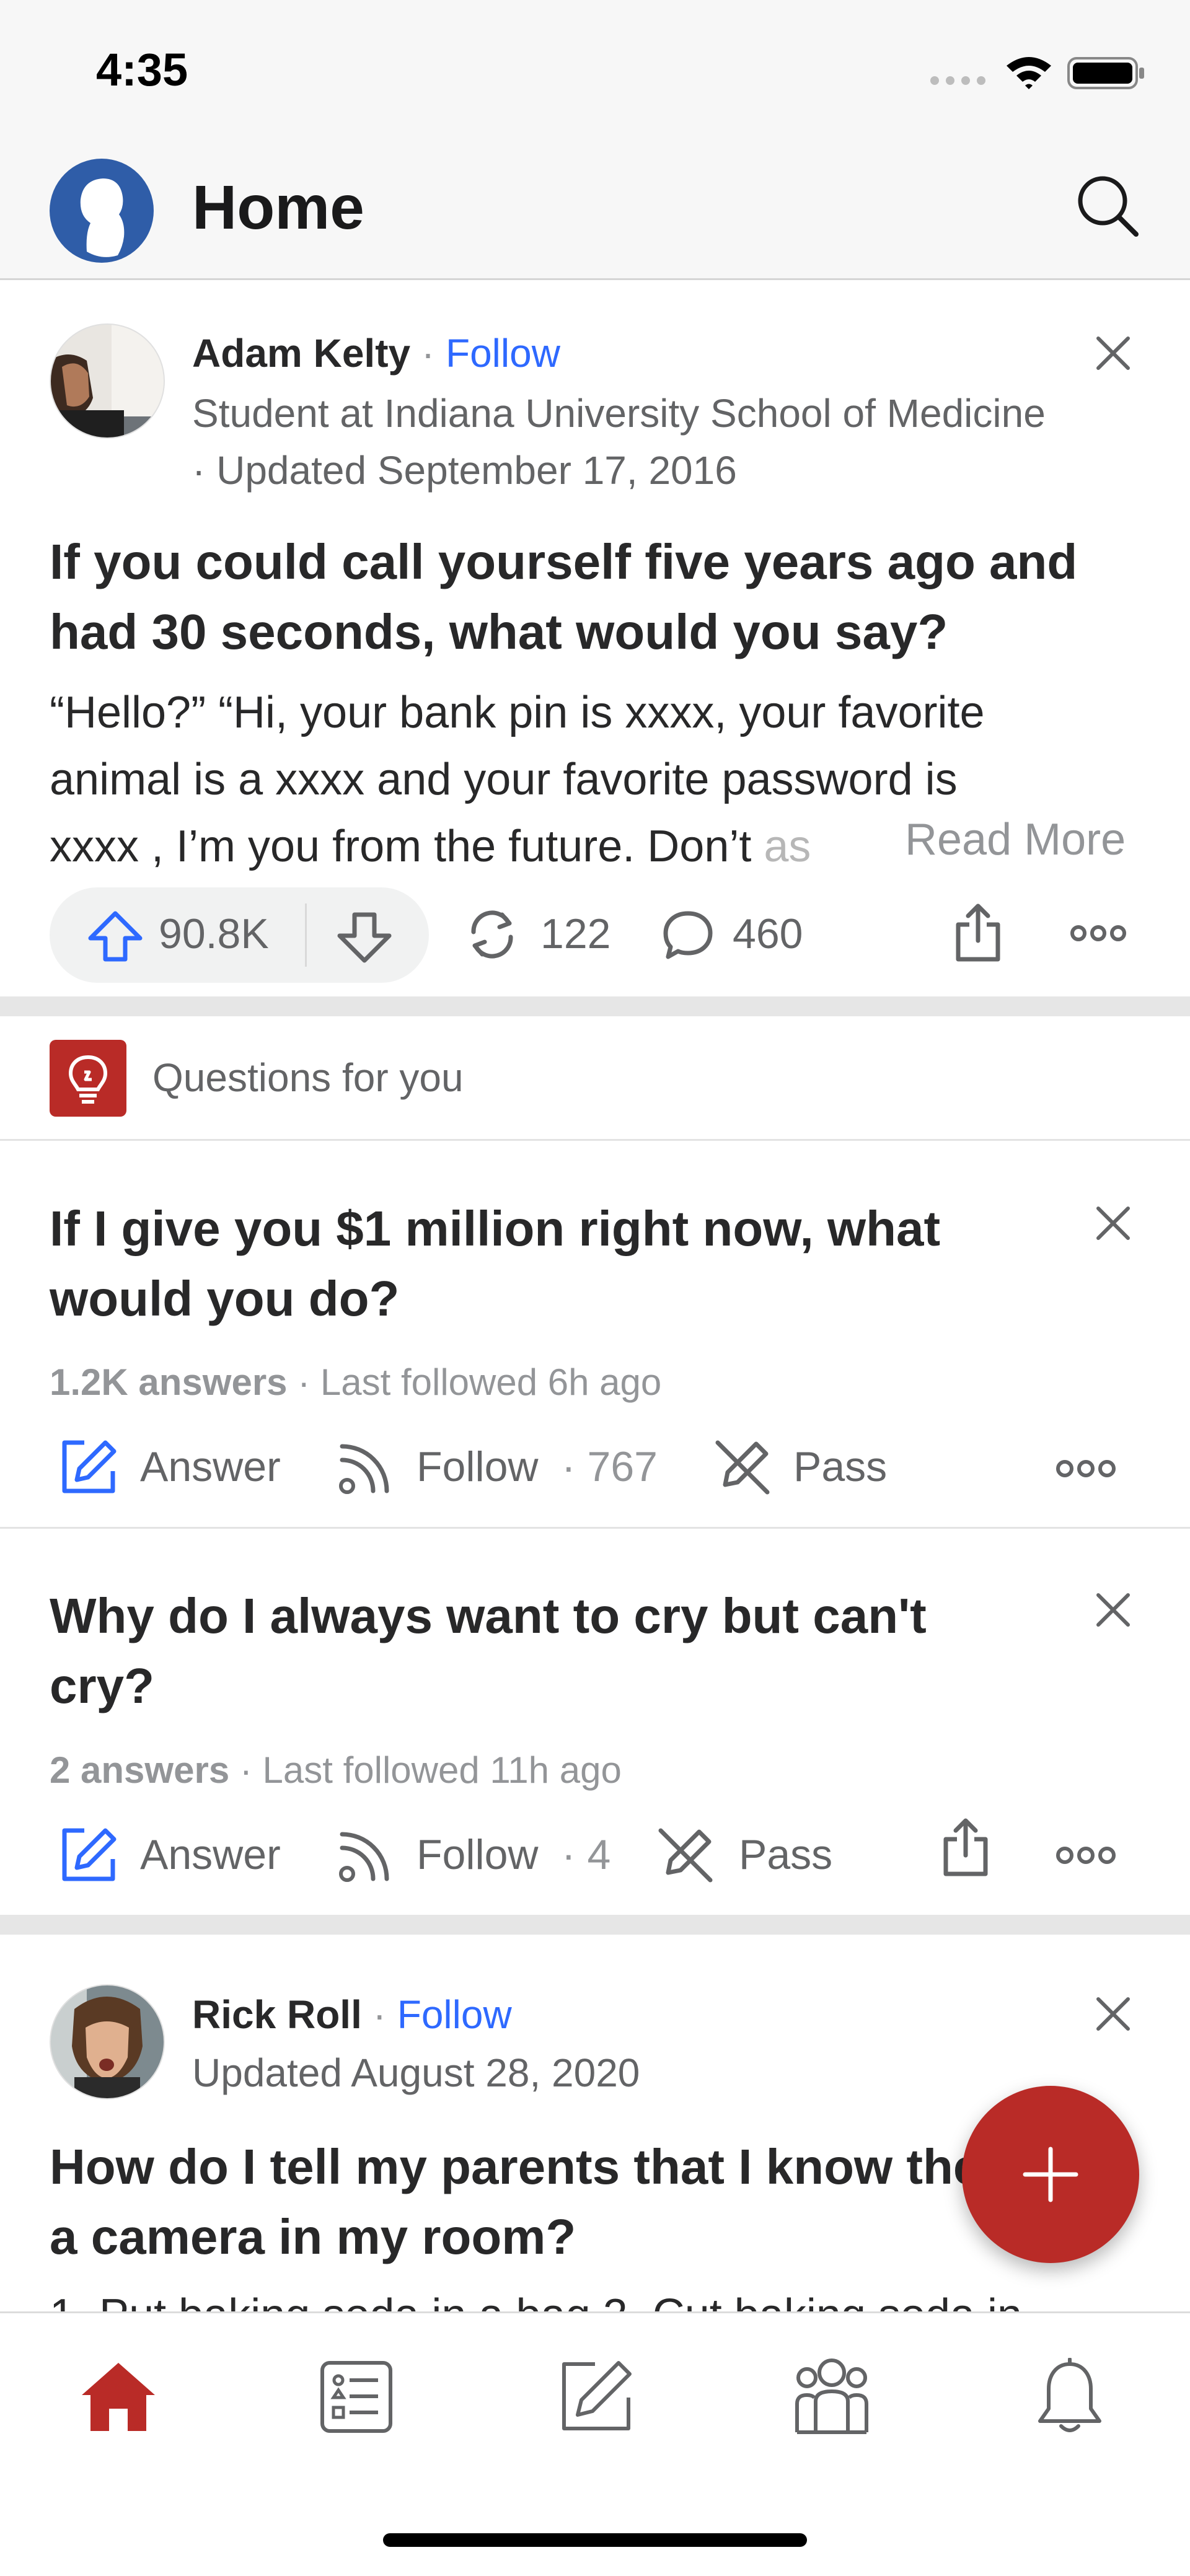 The height and width of the screenshot is (2576, 1190). I want to click on notifications-bell-icon, so click(1069, 2397).